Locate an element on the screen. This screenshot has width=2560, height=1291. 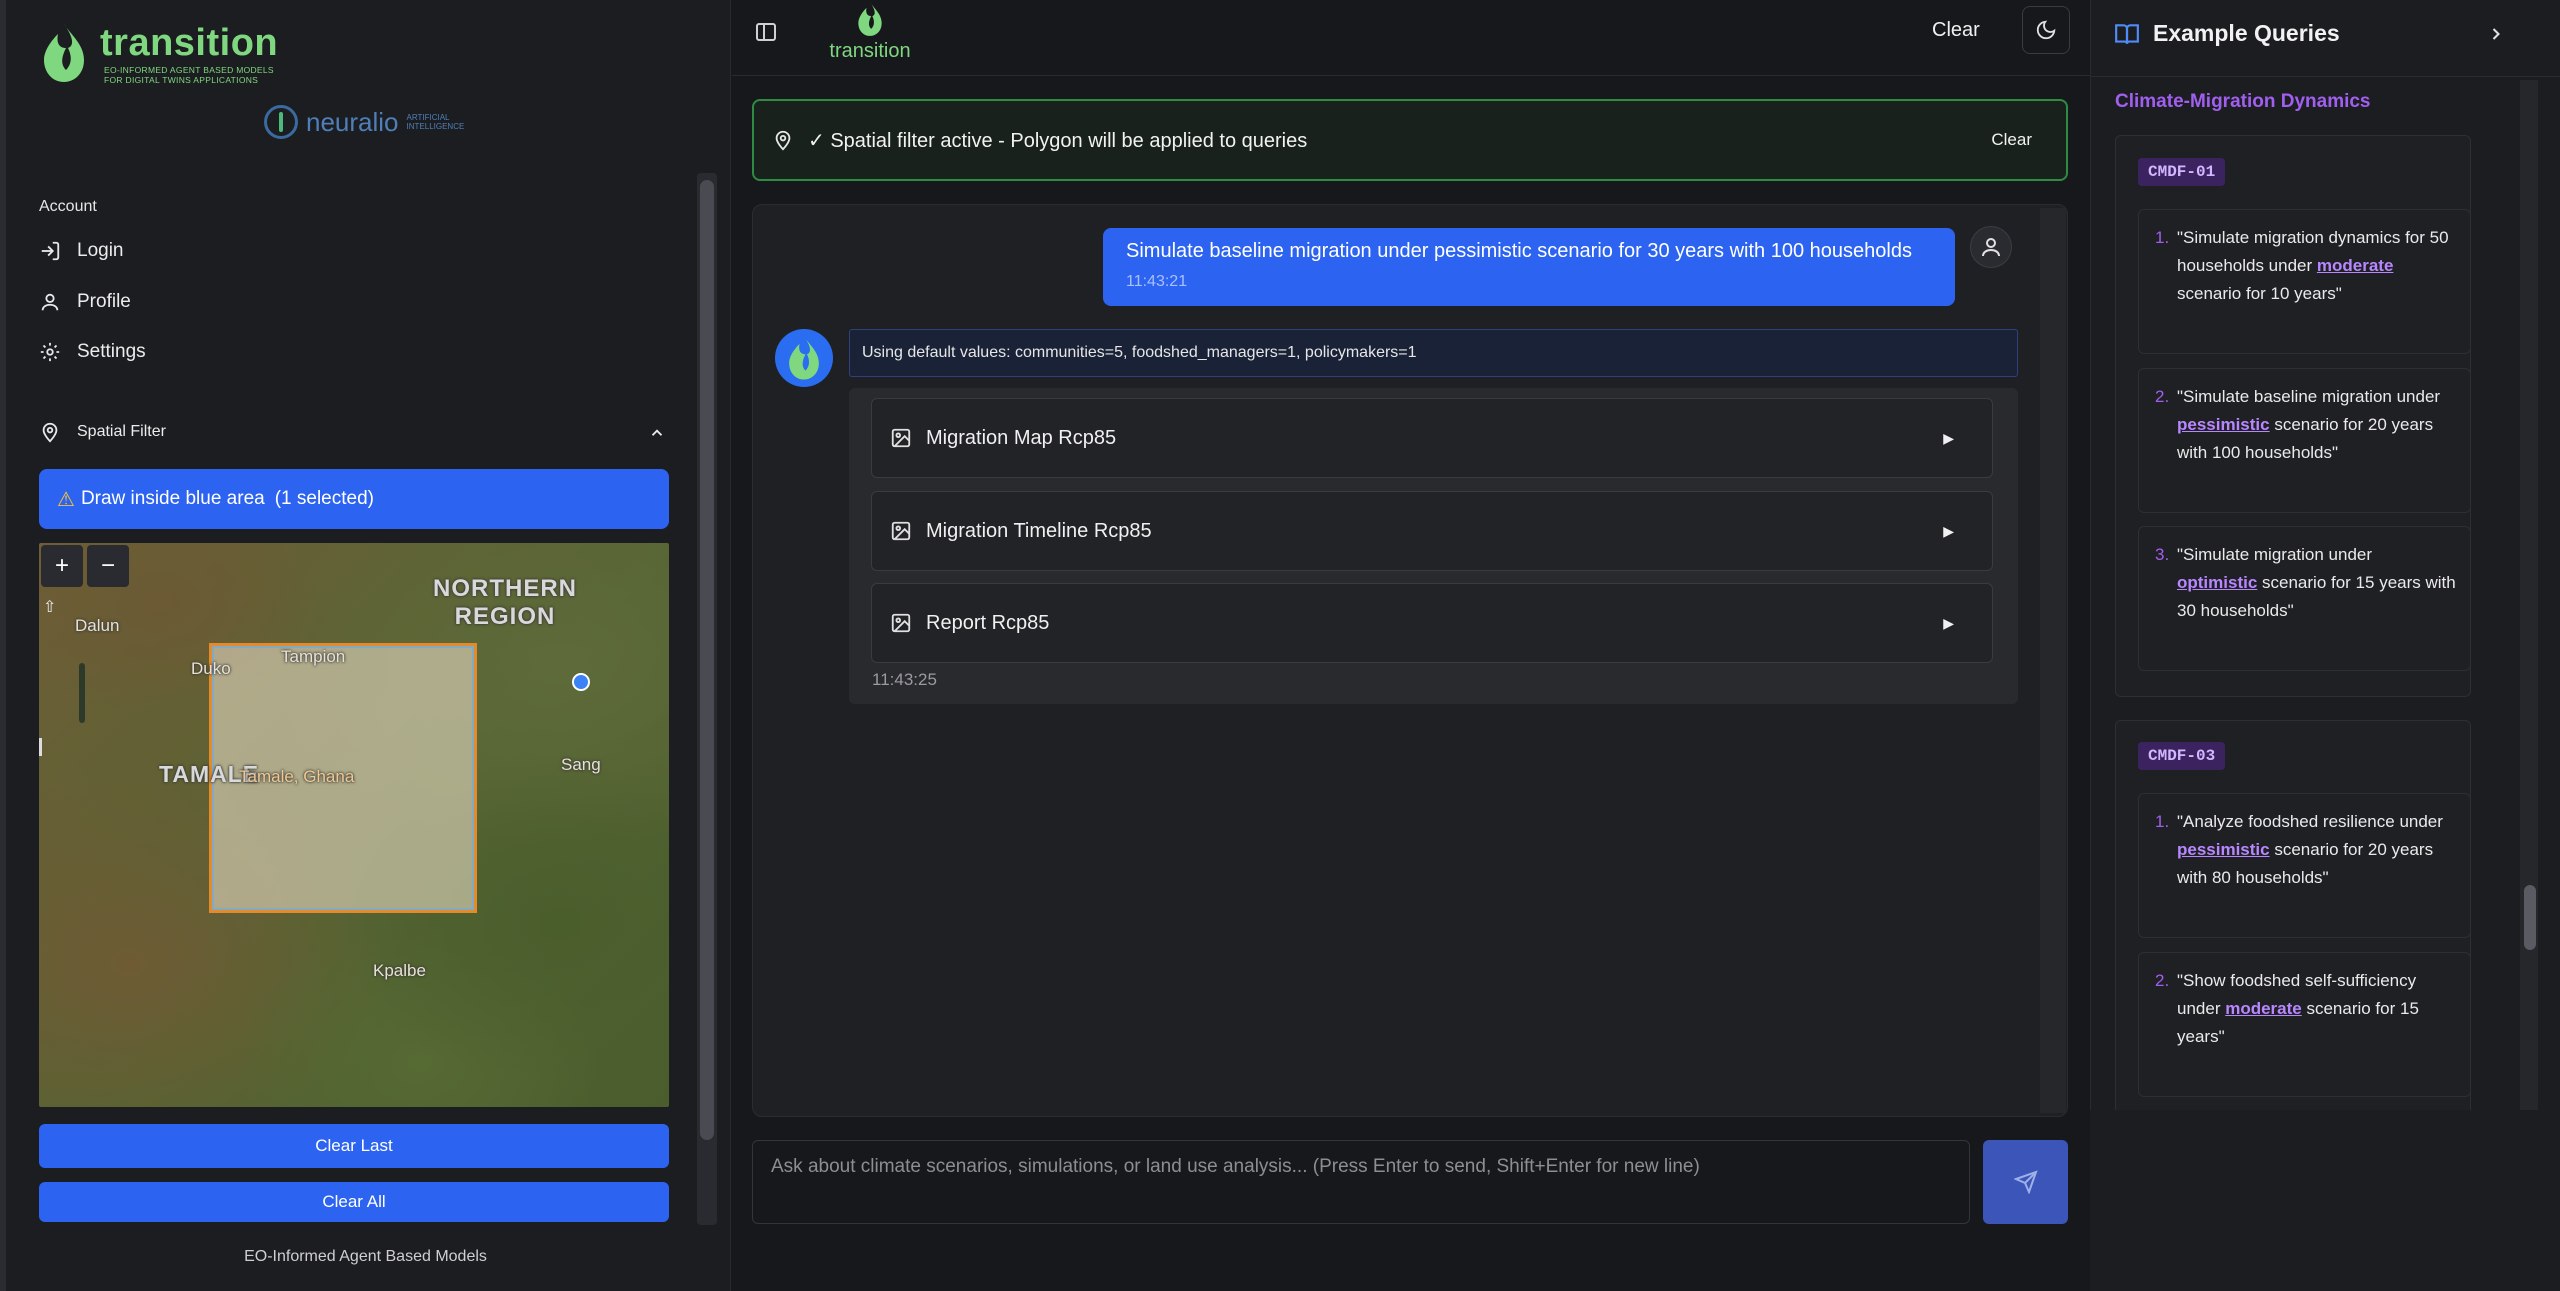
panel-bottom-fill is located at coordinates (2305, 1200).